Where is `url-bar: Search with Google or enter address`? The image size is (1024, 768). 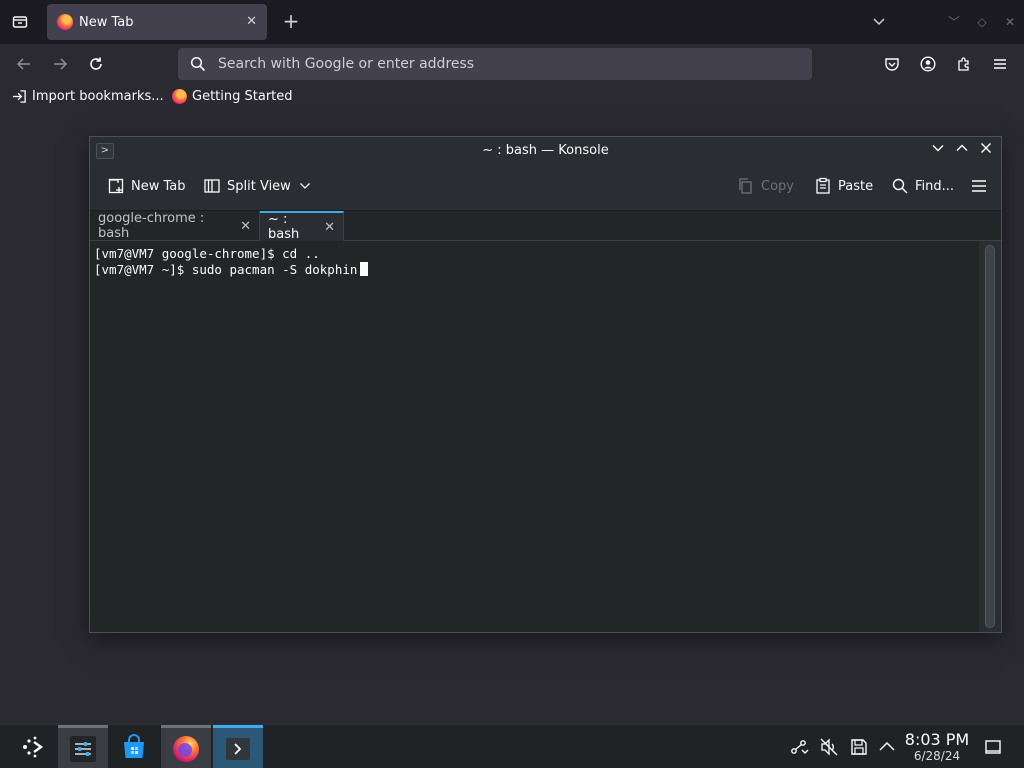 url-bar: Search with Google or enter address is located at coordinates (495, 64).